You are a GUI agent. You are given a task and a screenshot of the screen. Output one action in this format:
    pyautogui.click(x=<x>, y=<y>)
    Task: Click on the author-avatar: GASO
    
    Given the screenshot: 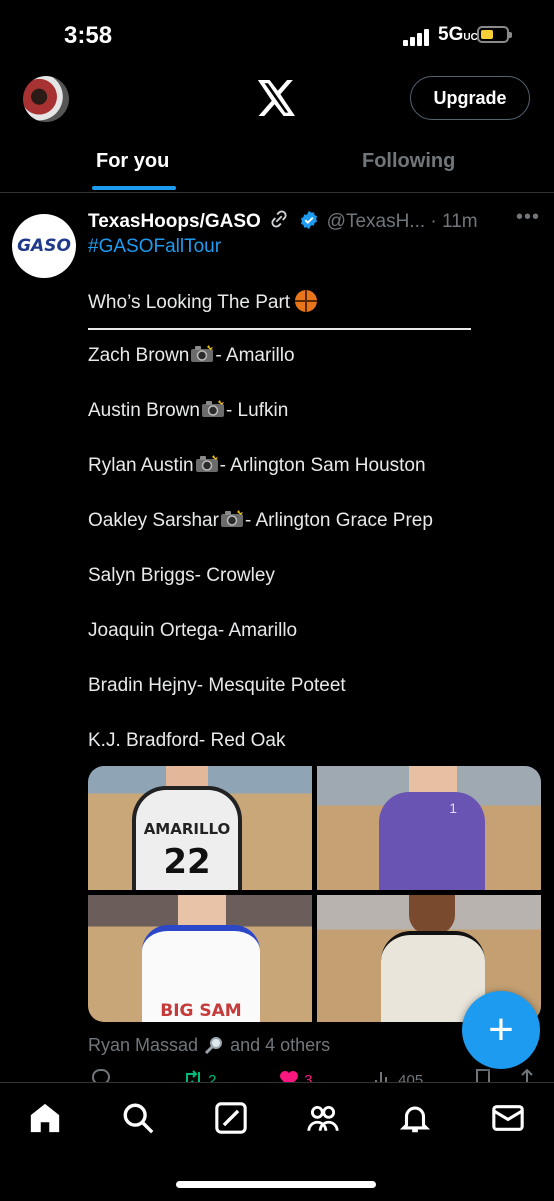 What is the action you would take?
    pyautogui.click(x=44, y=246)
    